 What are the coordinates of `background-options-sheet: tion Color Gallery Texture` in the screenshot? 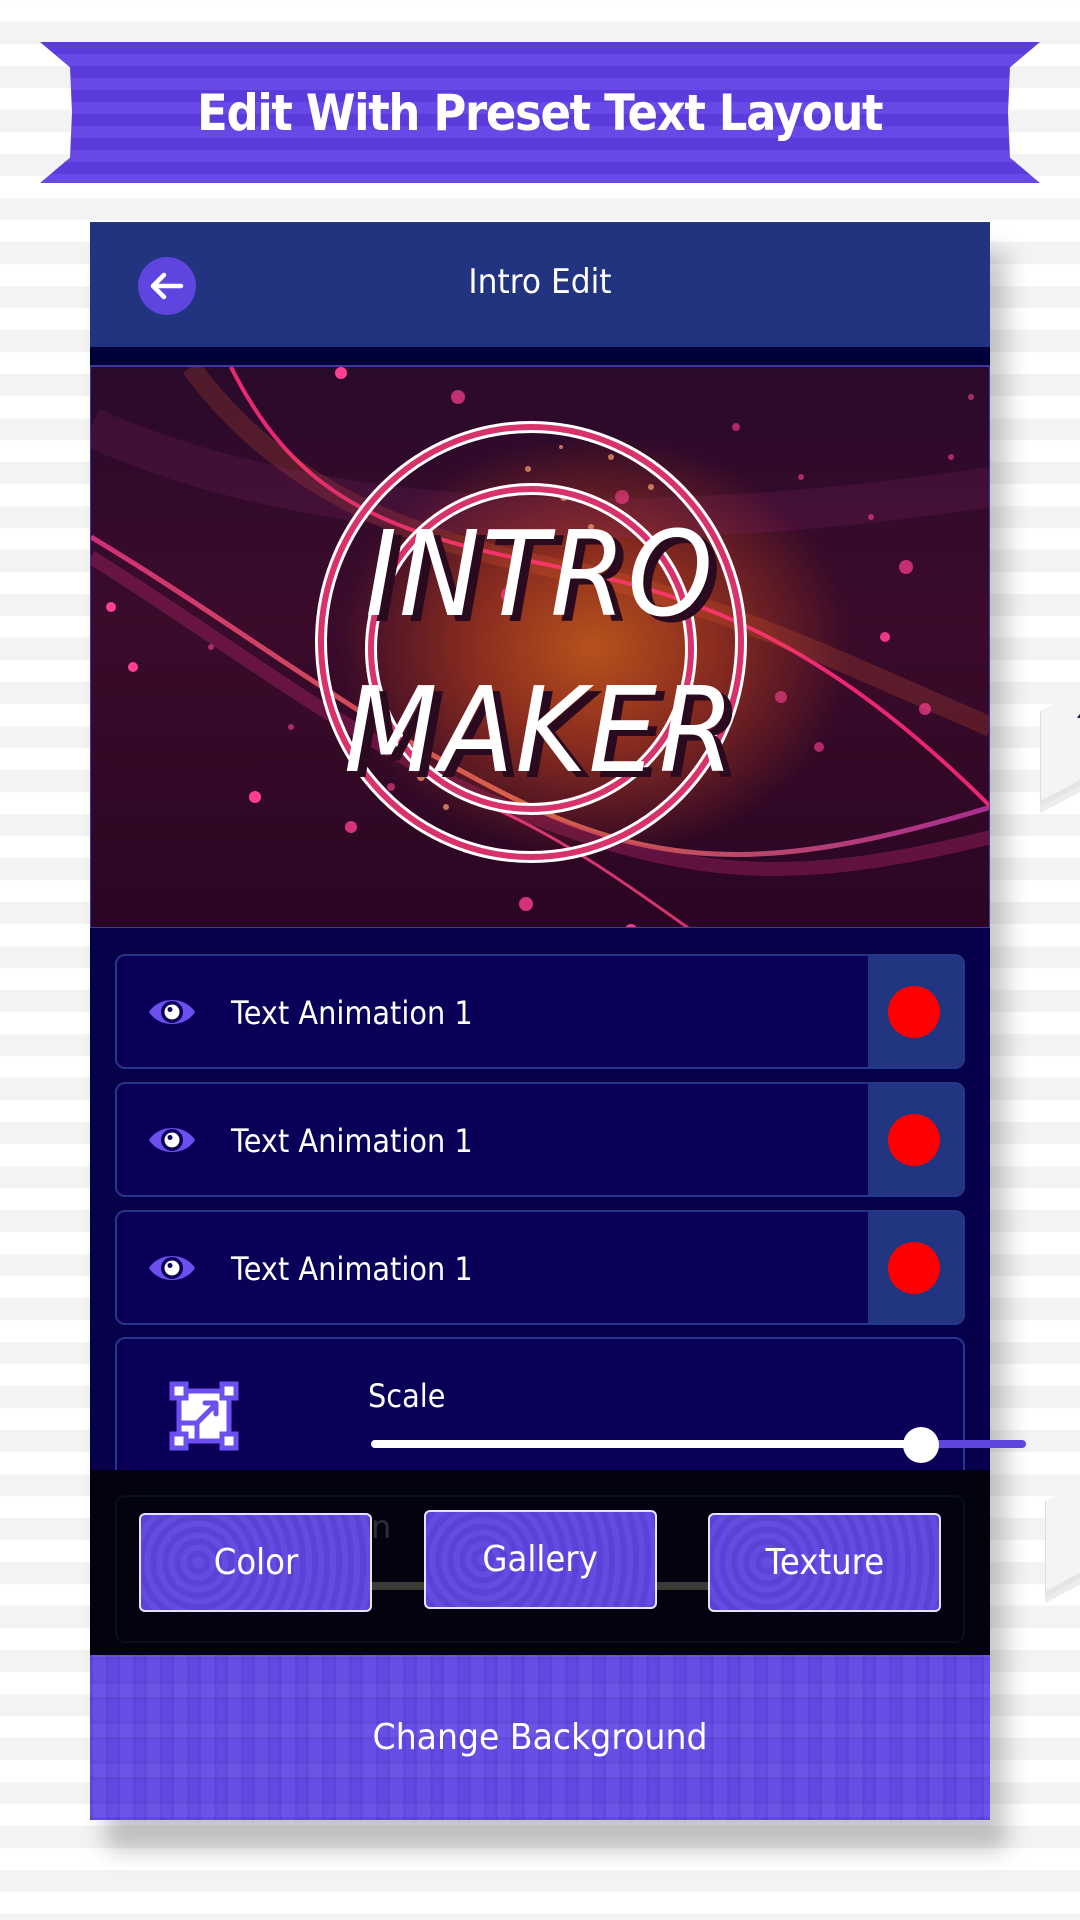 It's located at (540, 1562).